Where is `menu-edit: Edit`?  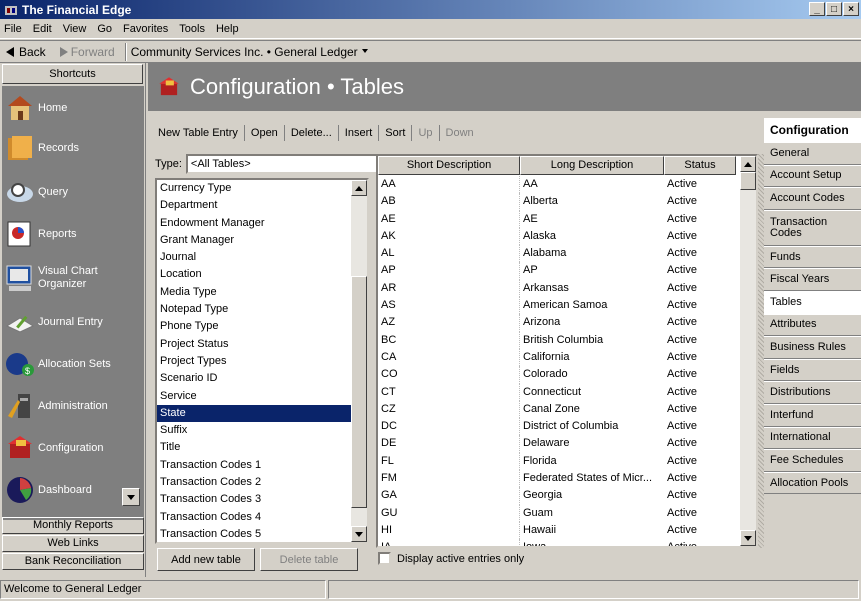
menu-edit: Edit is located at coordinates (42, 29).